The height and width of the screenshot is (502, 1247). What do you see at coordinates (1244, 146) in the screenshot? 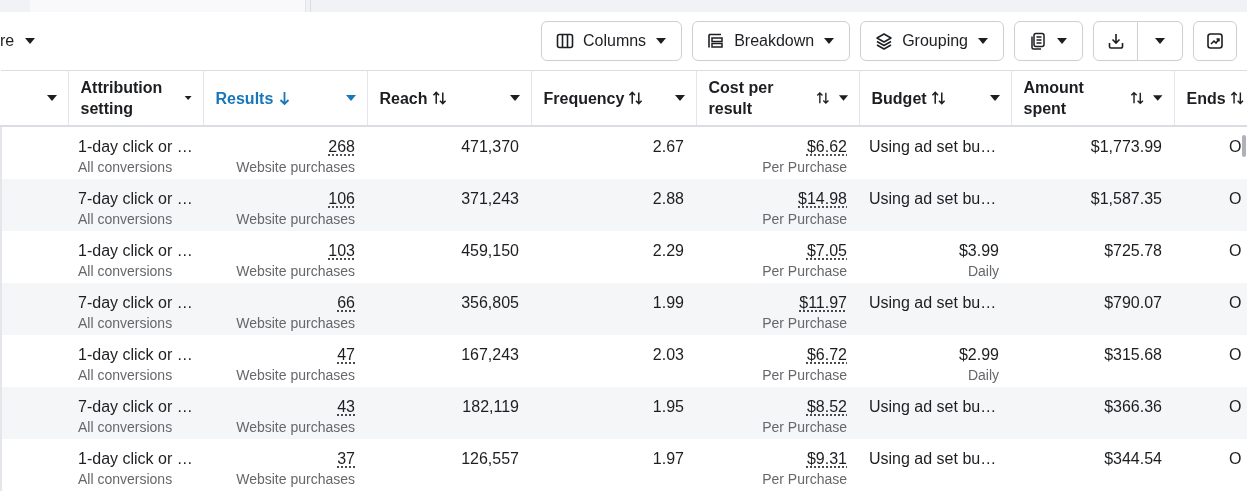
I see `scrollbar-thumb` at bounding box center [1244, 146].